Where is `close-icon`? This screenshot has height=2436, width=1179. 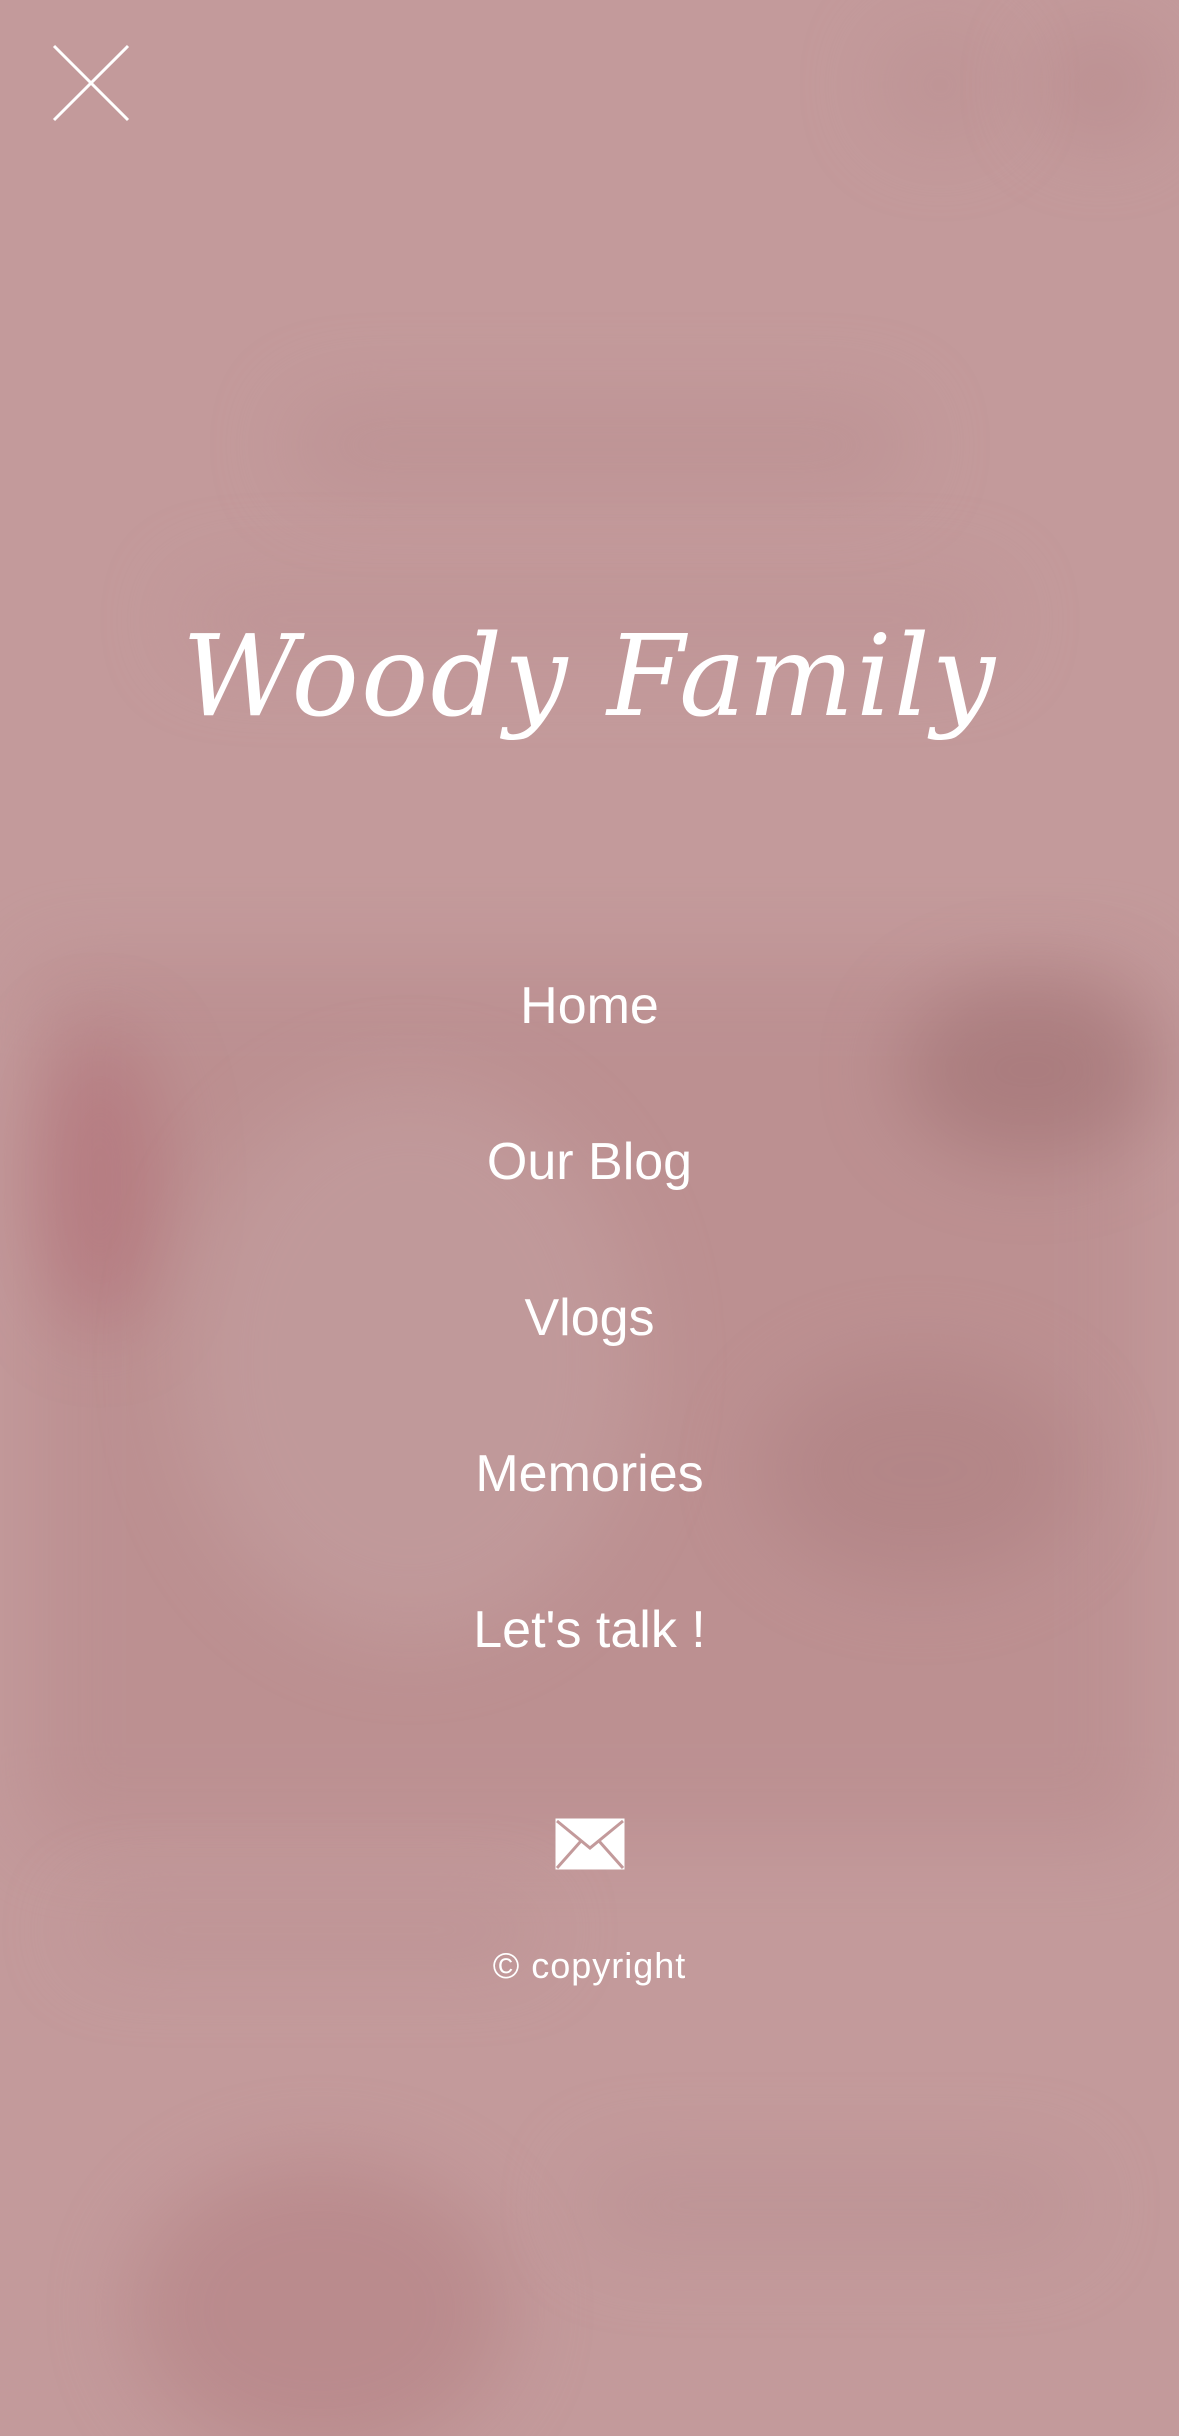
close-icon is located at coordinates (91, 83).